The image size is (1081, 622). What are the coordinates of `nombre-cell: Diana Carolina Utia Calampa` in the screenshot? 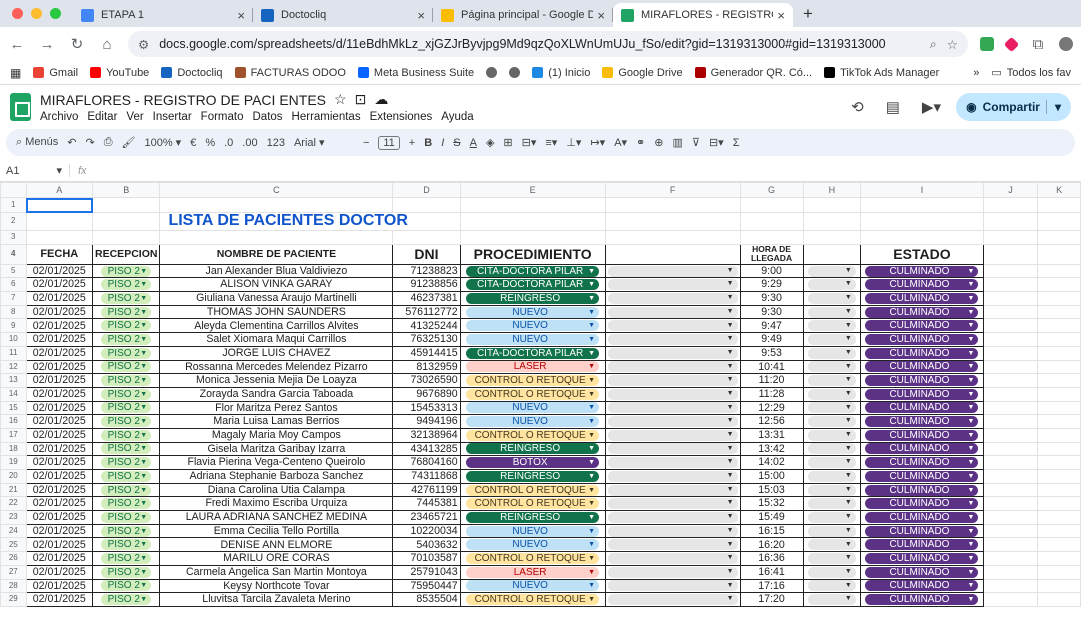 It's located at (276, 490).